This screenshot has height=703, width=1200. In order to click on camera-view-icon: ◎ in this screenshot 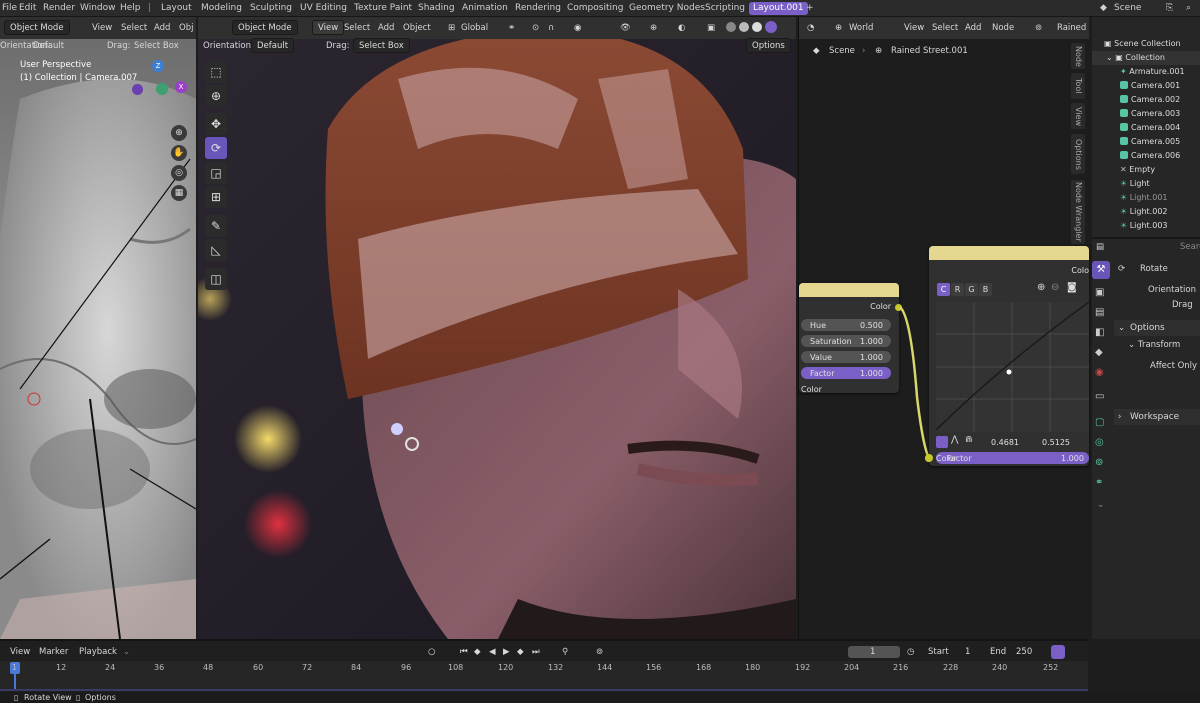, I will do `click(179, 173)`.